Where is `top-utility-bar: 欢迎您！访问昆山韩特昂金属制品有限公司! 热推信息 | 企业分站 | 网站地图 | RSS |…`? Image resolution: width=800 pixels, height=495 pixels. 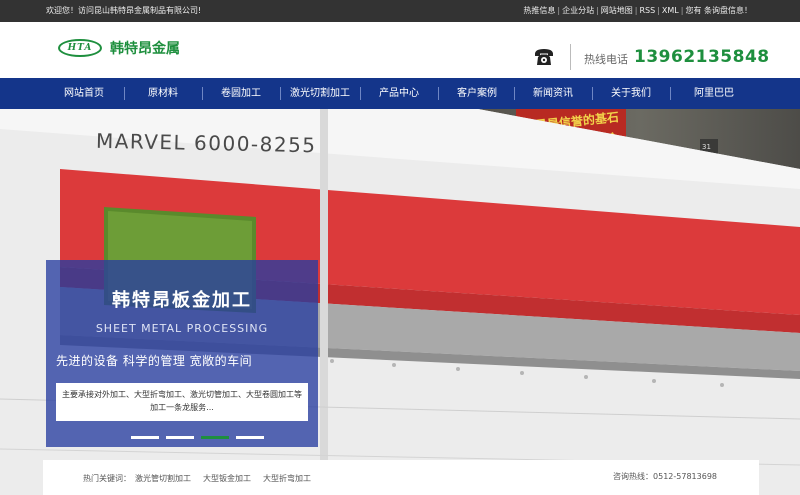 top-utility-bar: 欢迎您！访问昆山韩特昂金属制品有限公司! 热推信息 | 企业分站 | 网站地图 | RSS |… is located at coordinates (400, 11).